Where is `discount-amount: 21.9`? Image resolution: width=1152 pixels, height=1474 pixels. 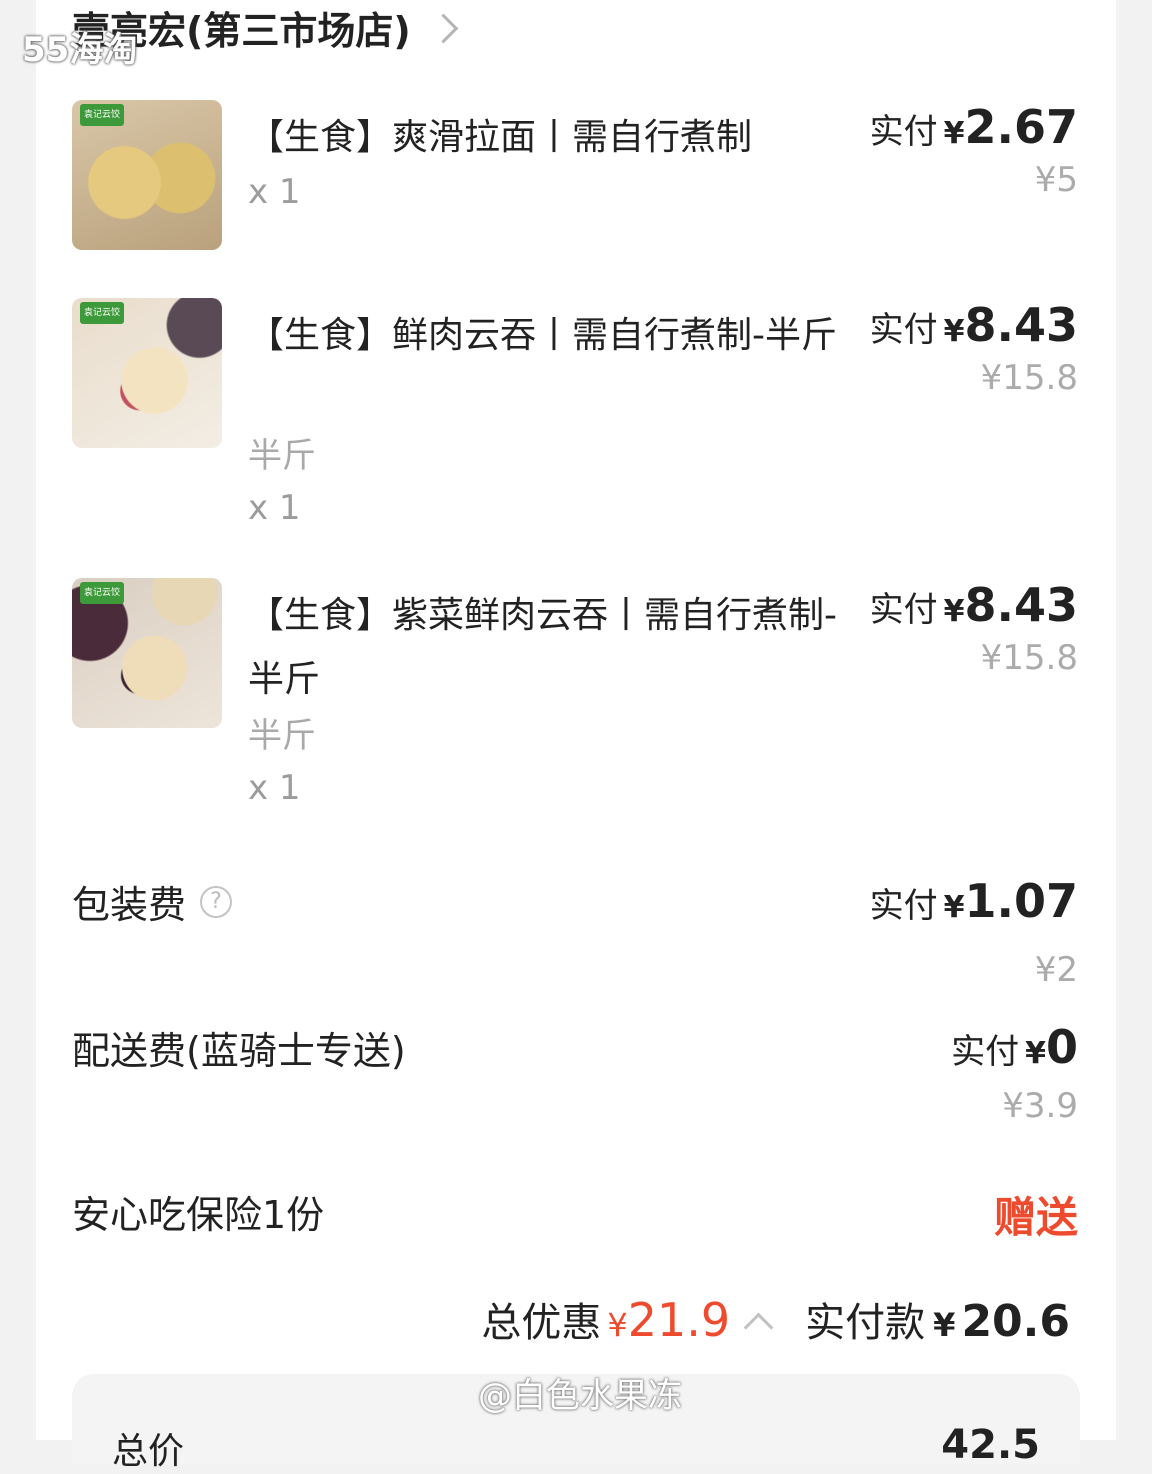 discount-amount: 21.9 is located at coordinates (679, 1320).